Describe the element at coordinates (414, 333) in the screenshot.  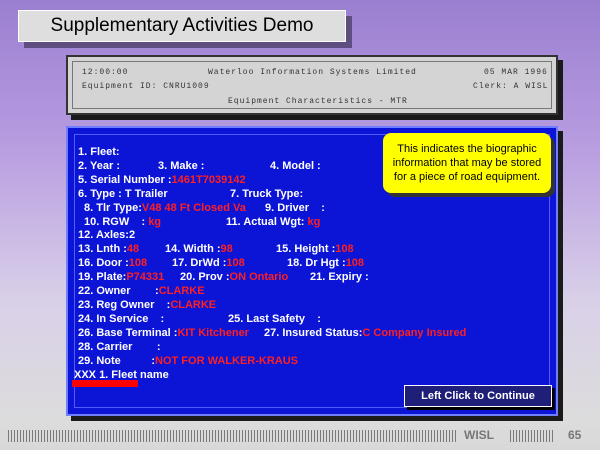
I see `field-insured-value: C Company Insured` at that location.